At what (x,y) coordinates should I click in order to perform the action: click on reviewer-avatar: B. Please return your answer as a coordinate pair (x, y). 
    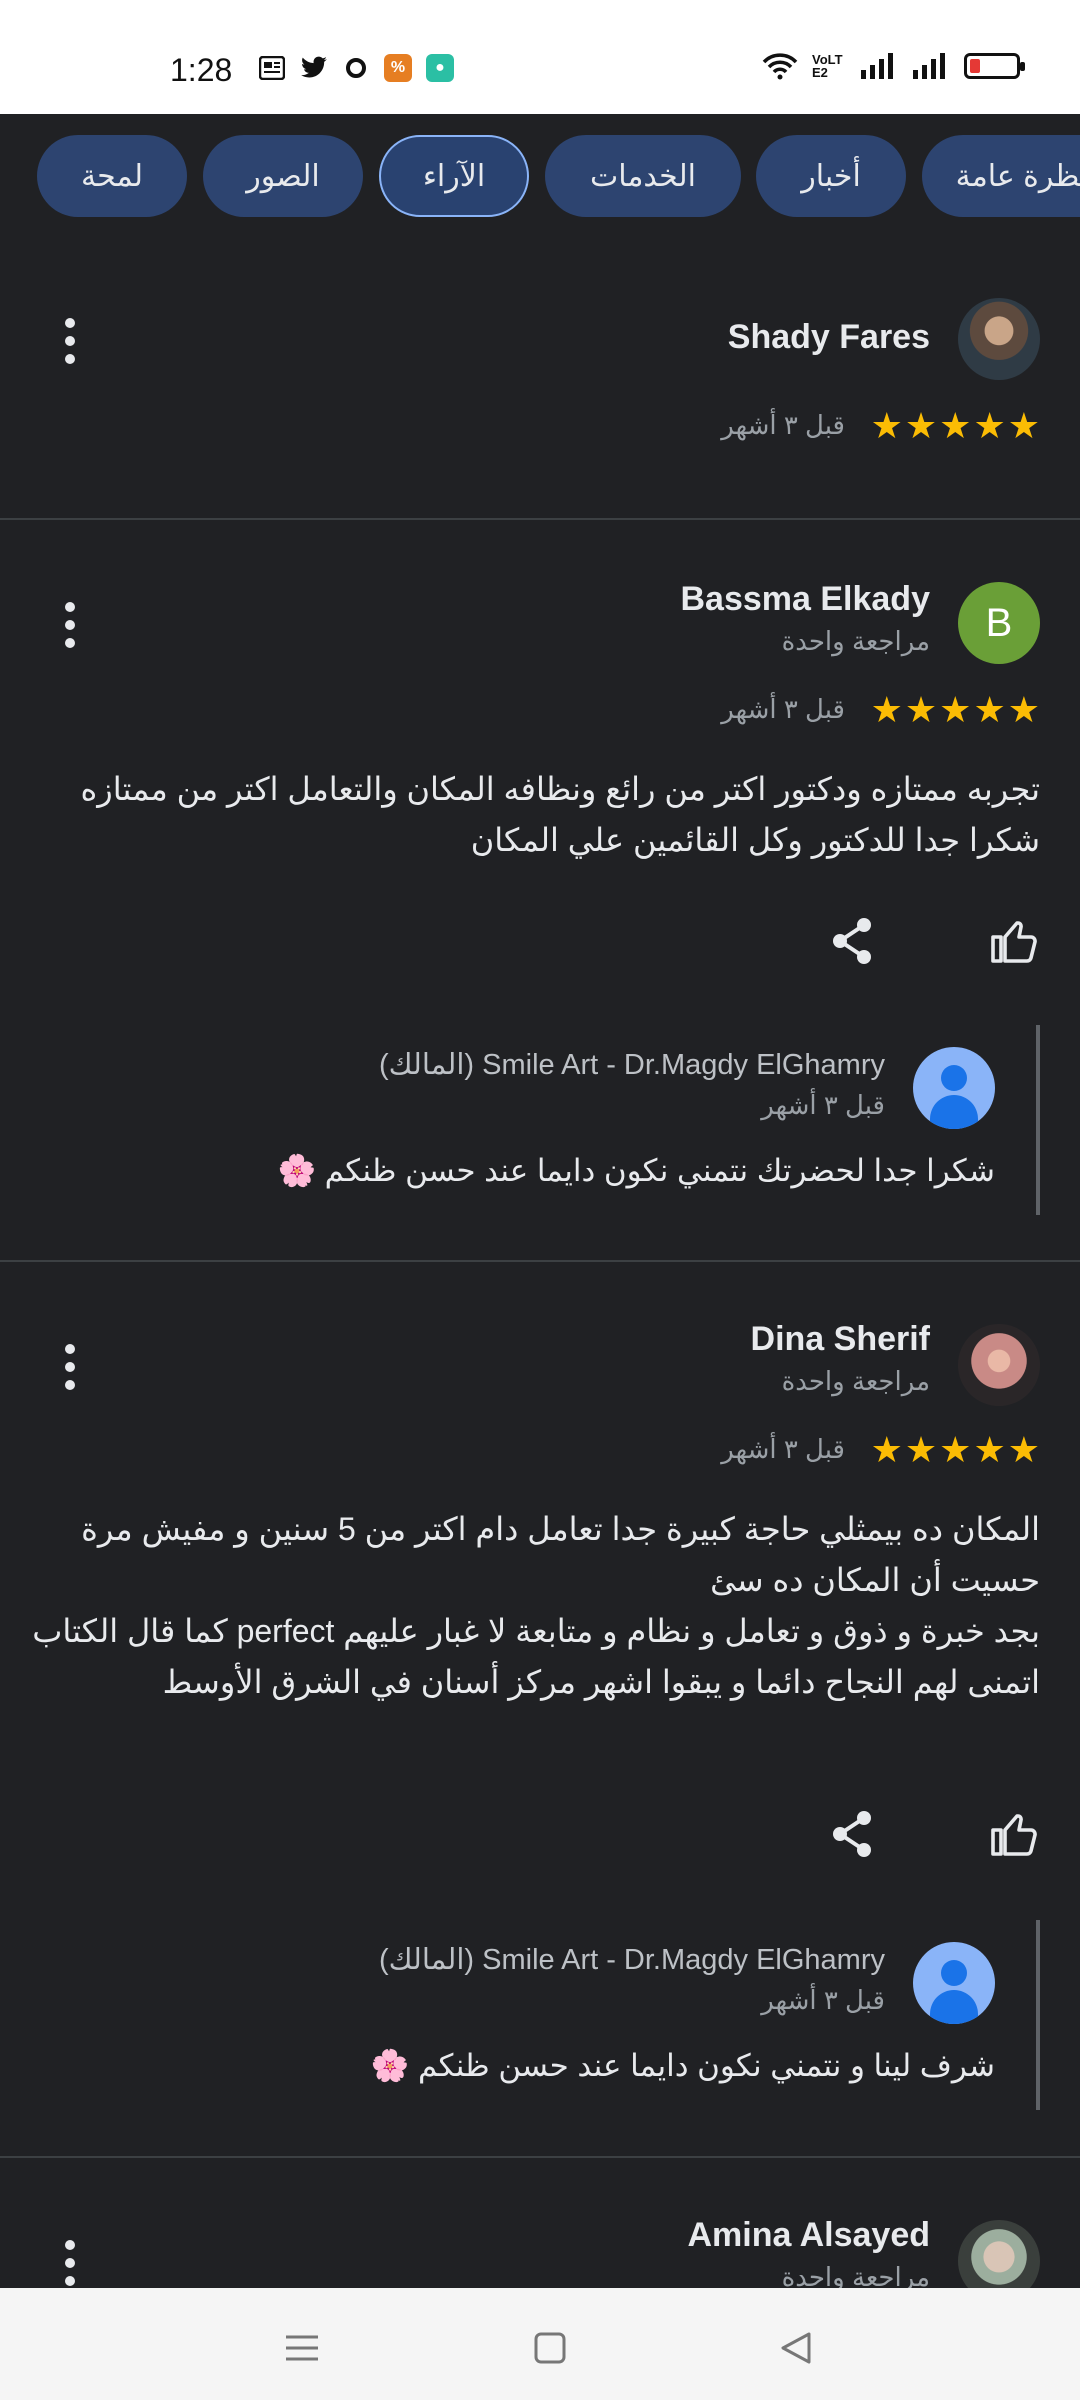
    Looking at the image, I should click on (999, 623).